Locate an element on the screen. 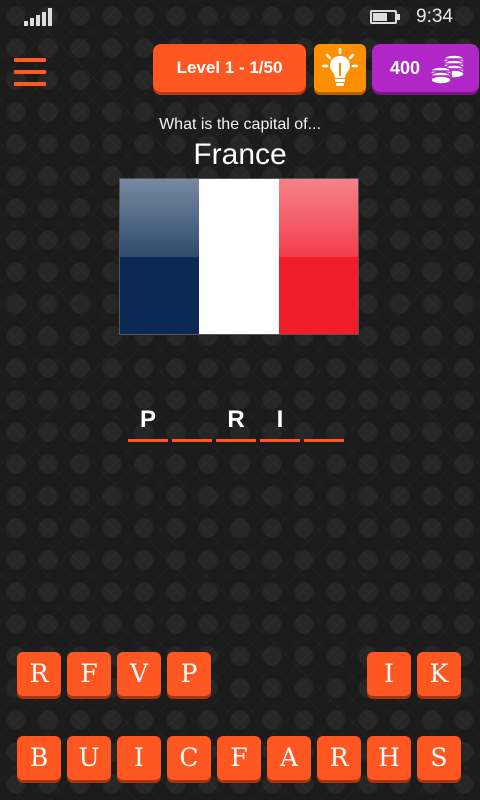  hamburger-menu-icon is located at coordinates (30, 72).